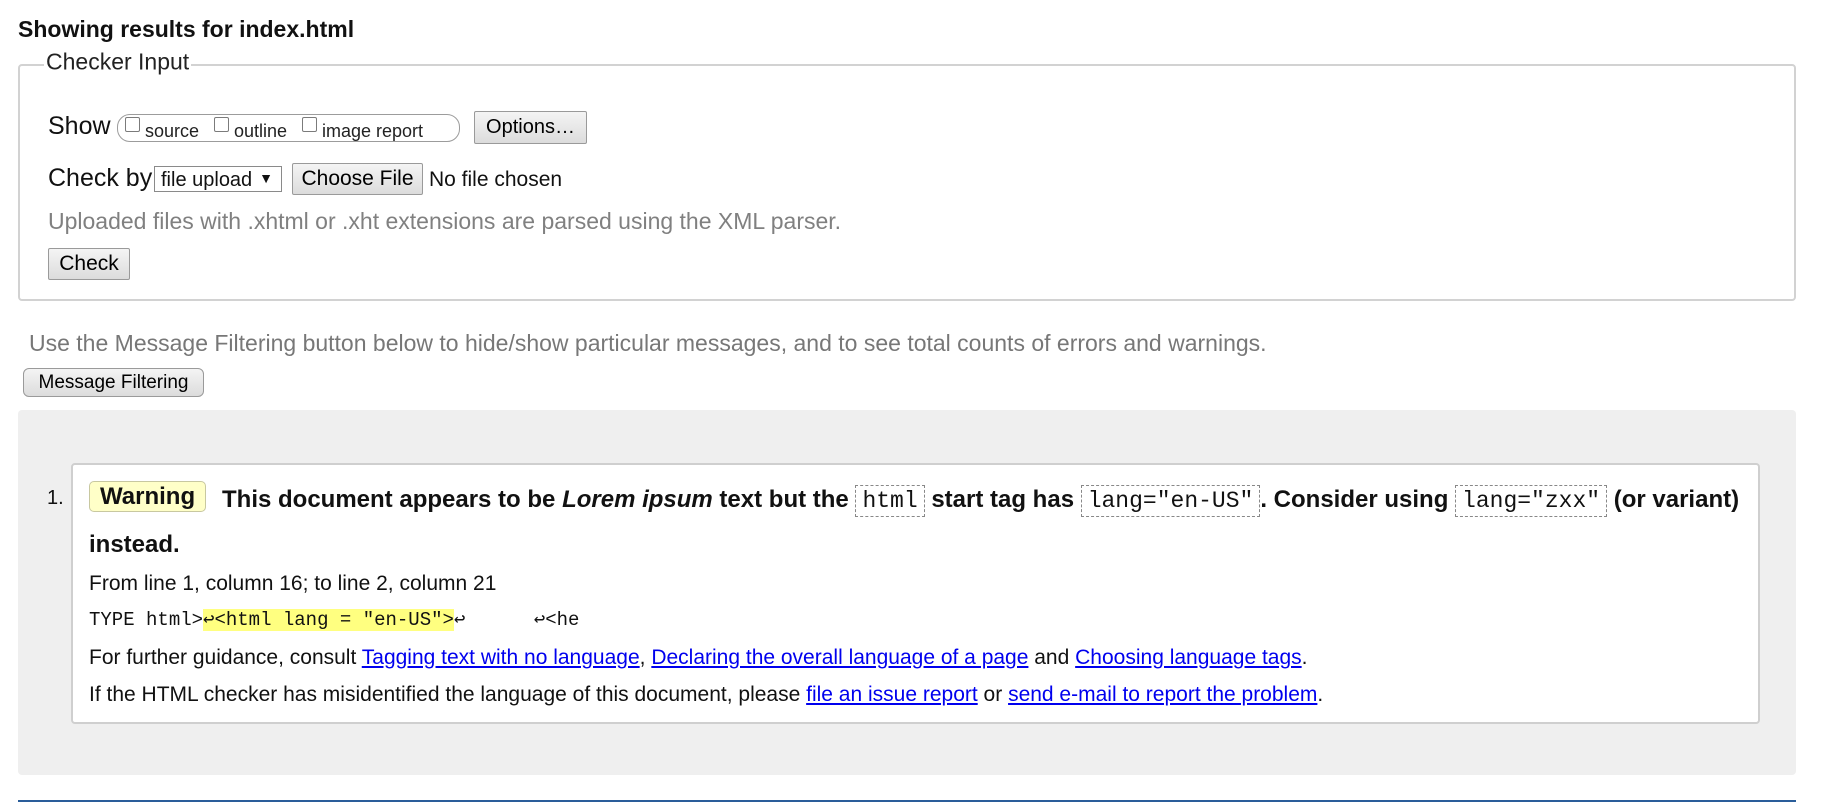  What do you see at coordinates (1002, 499) in the screenshot?
I see `title-text: start tag has` at bounding box center [1002, 499].